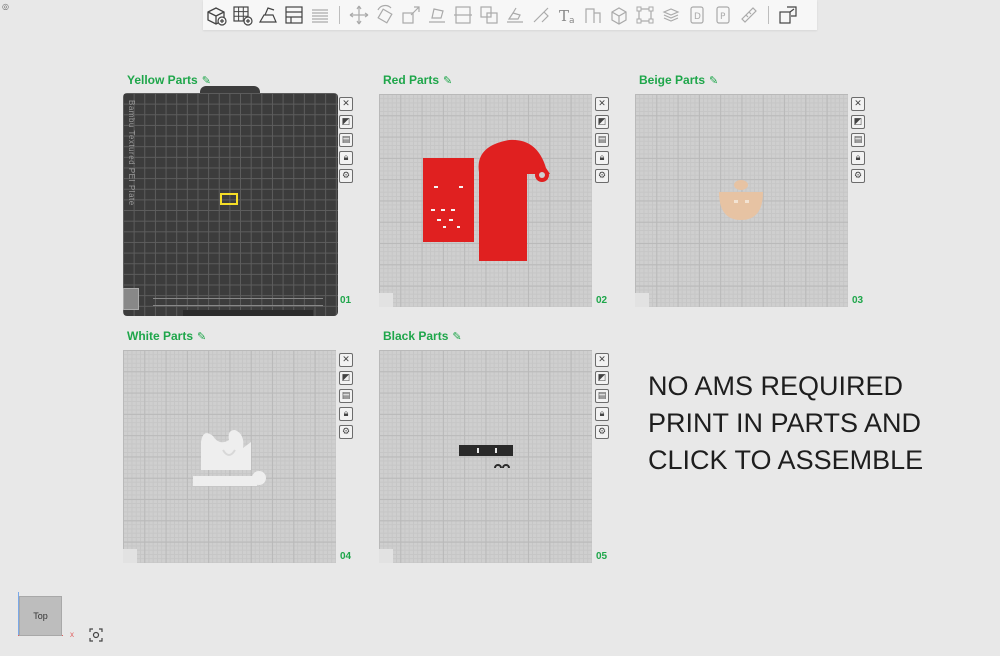 The image size is (1000, 656). I want to click on layers-icon, so click(320, 15).